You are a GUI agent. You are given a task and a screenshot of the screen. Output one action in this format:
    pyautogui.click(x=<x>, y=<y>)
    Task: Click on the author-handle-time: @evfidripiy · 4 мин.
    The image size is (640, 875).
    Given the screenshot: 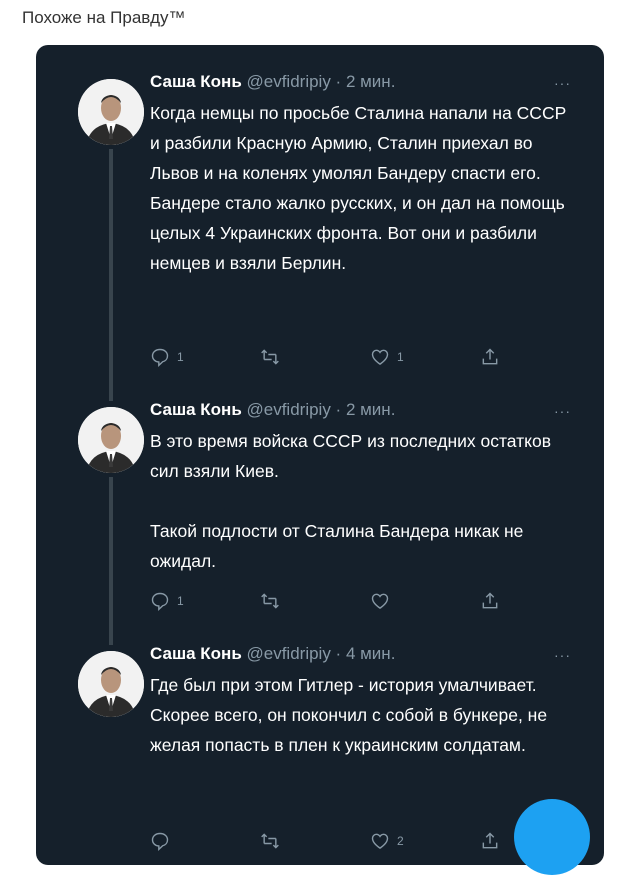 What is the action you would take?
    pyautogui.click(x=321, y=653)
    